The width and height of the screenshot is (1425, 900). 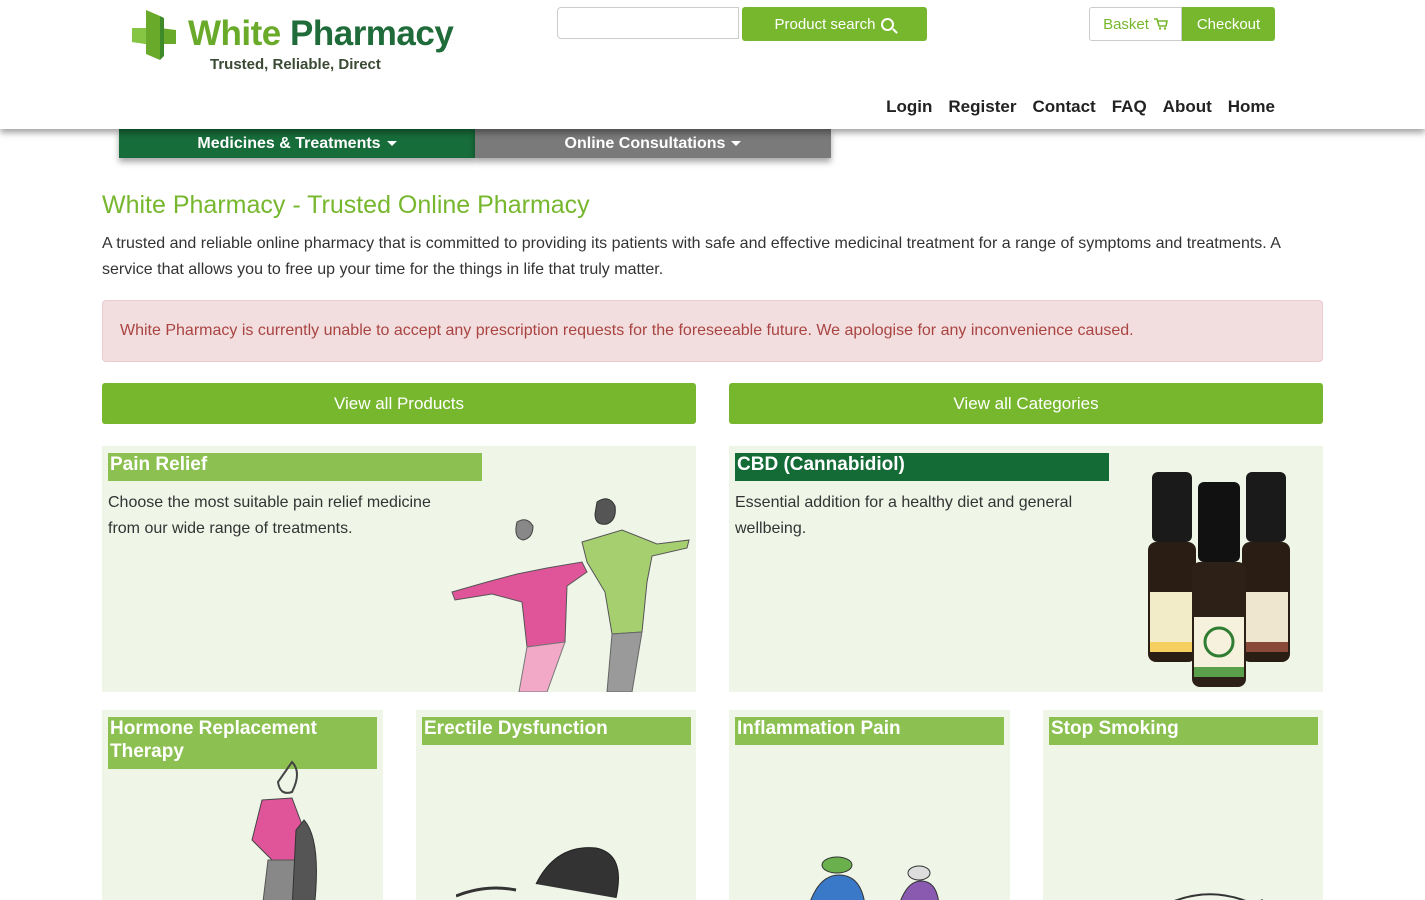 What do you see at coordinates (154, 35) in the screenshot?
I see `pharmacy-cross-icon` at bounding box center [154, 35].